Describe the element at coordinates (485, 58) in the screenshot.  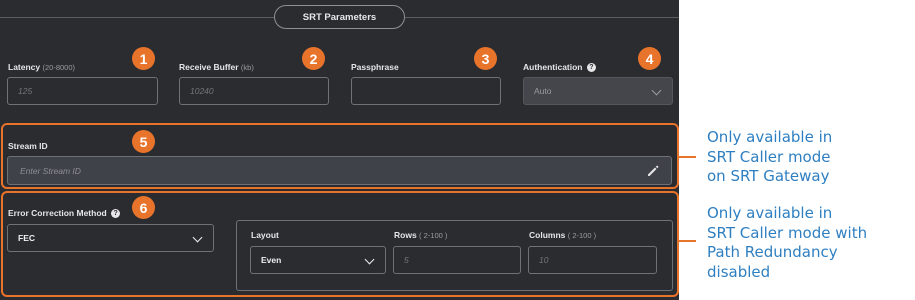
I see `badge-3: 3` at that location.